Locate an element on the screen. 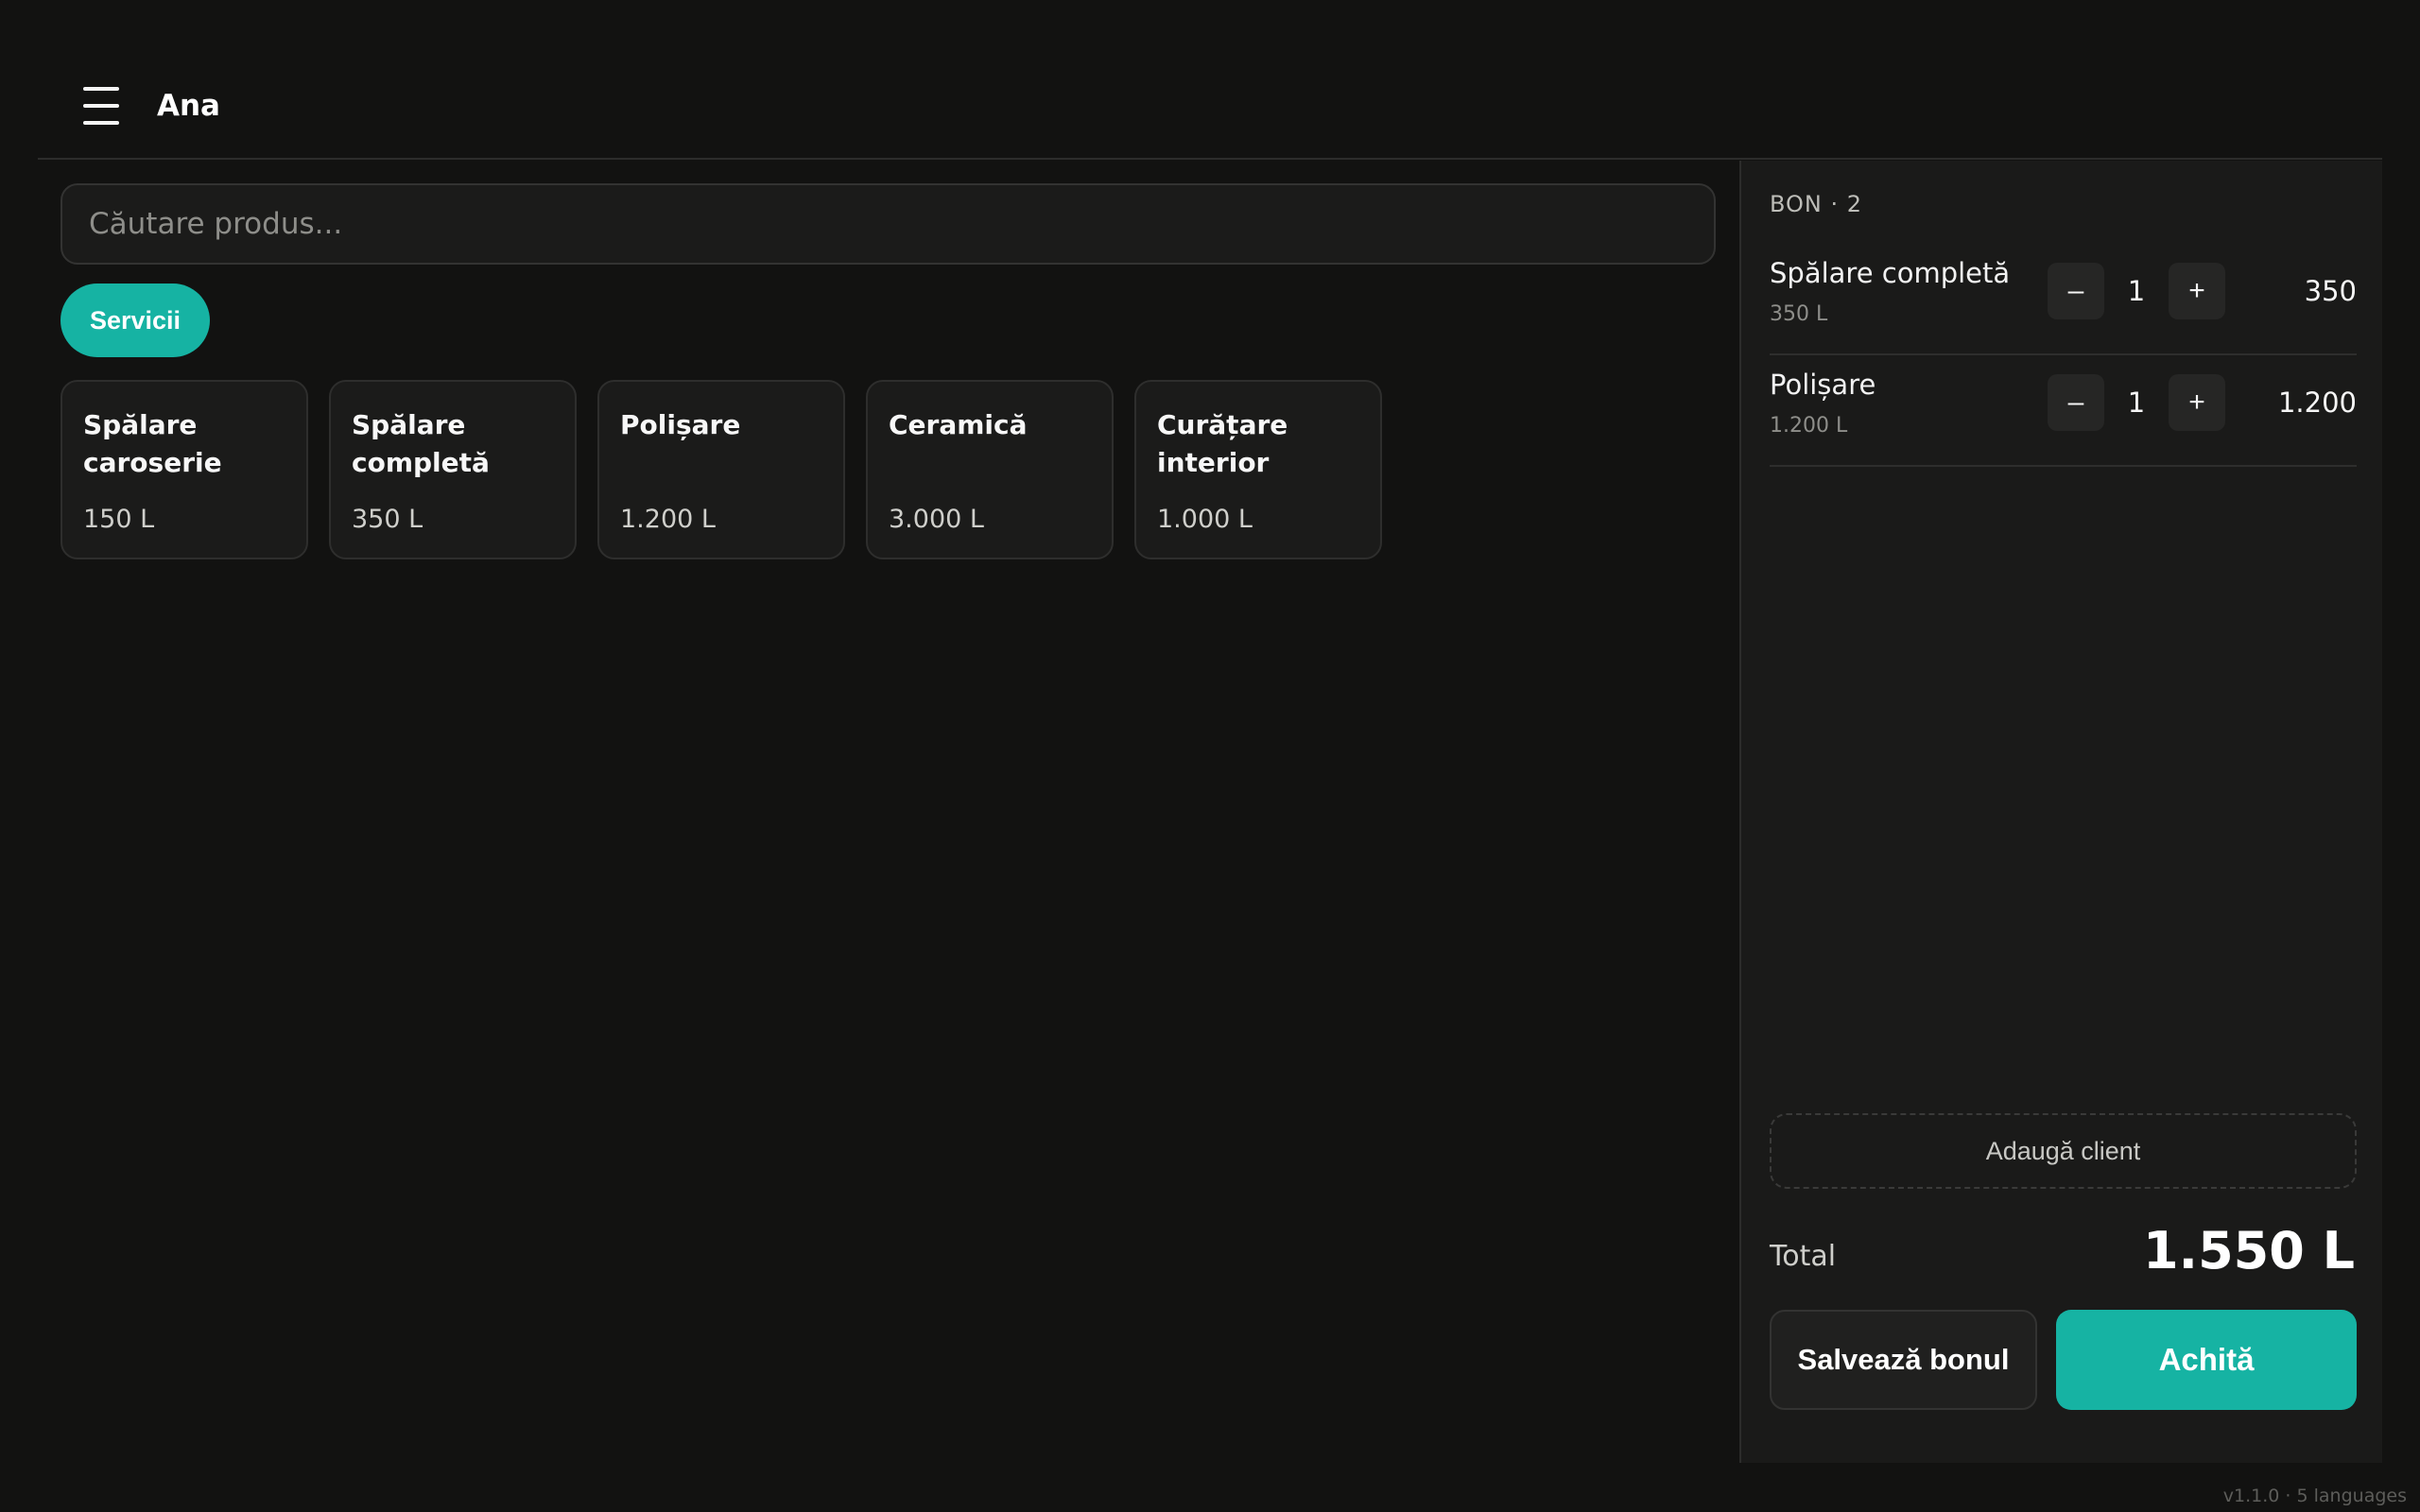 The image size is (2420, 1512). user-name: Ana is located at coordinates (188, 106).